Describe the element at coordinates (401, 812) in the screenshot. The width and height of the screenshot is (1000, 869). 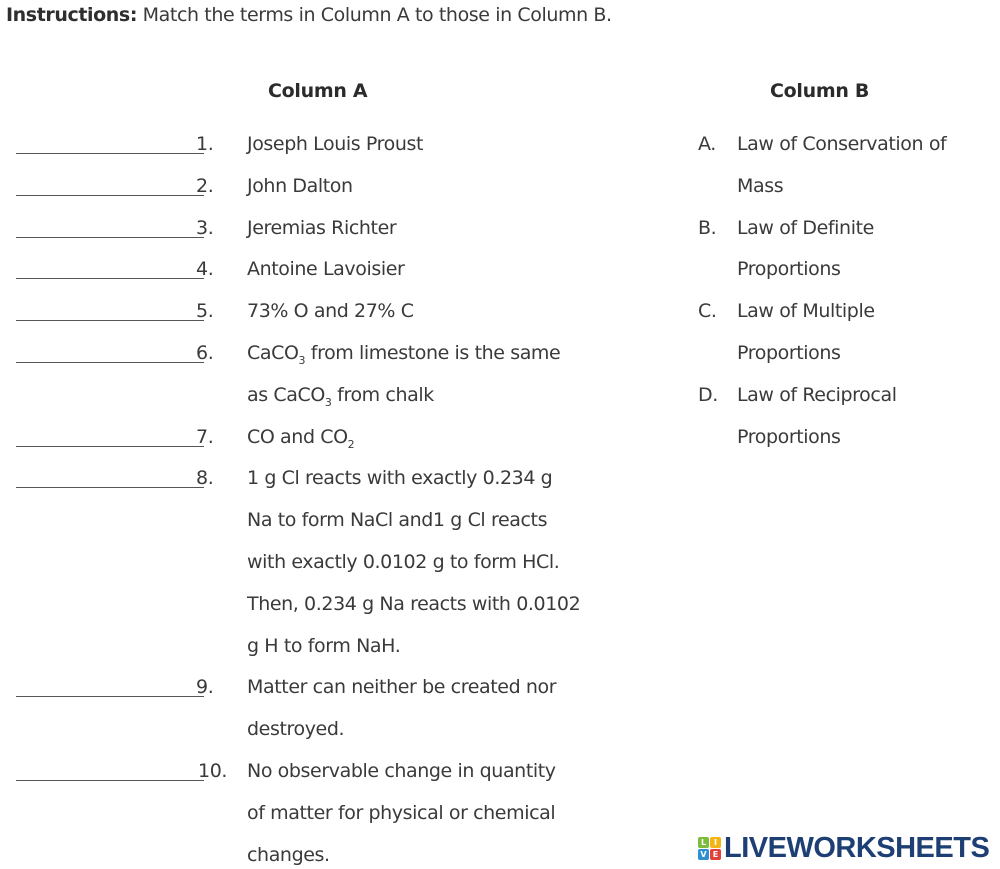
I see `column-a-item-text: of matter for physical or chemical` at that location.